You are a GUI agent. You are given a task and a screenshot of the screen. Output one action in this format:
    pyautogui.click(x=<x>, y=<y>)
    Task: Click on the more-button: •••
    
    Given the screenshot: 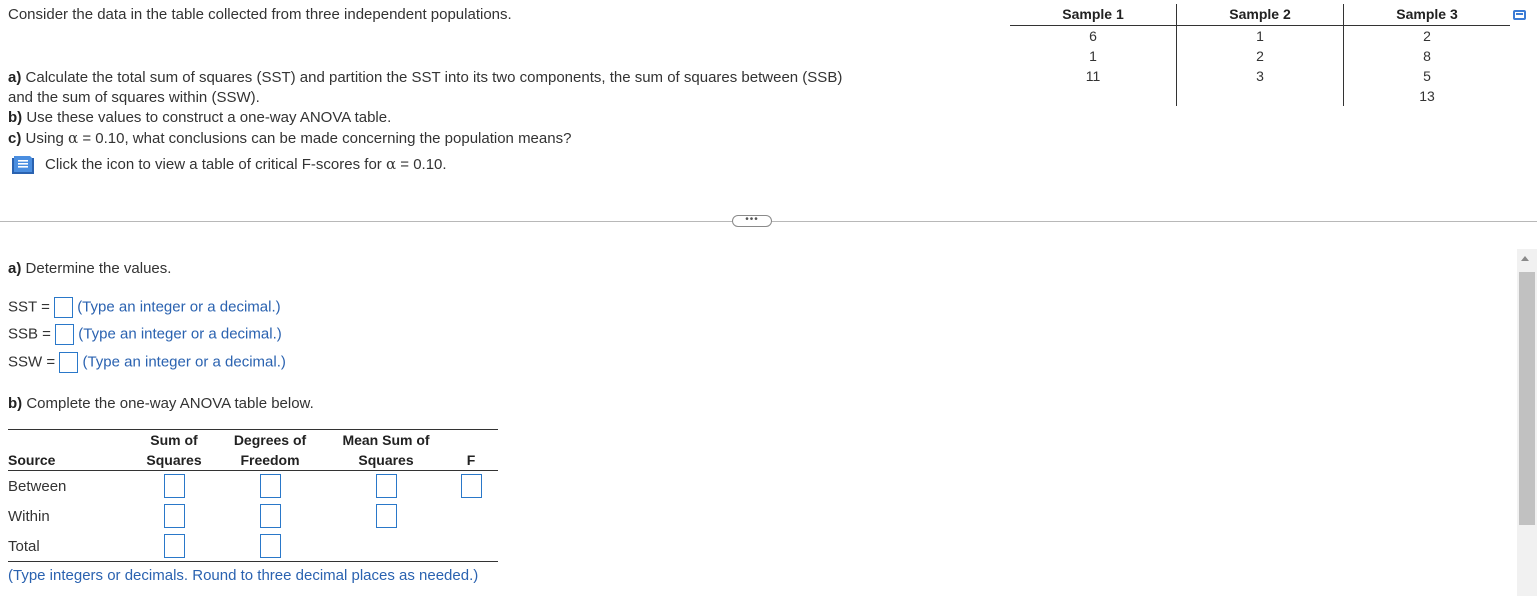 What is the action you would take?
    pyautogui.click(x=752, y=221)
    